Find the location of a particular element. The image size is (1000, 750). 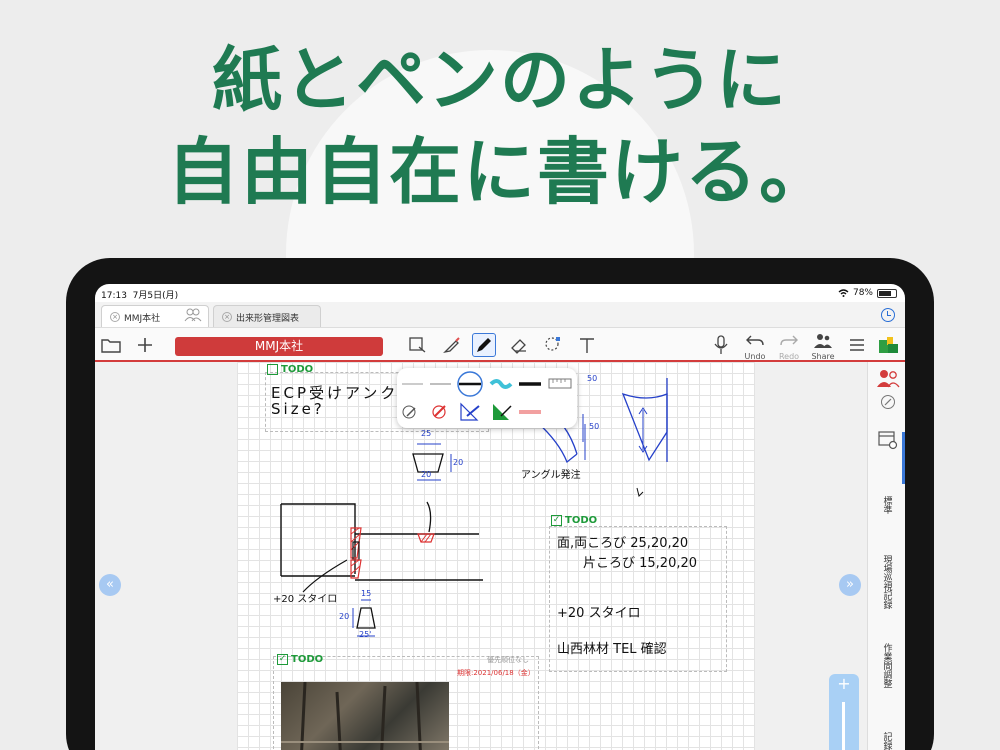

tab-mmj: × MMJ本社 is located at coordinates (155, 316).